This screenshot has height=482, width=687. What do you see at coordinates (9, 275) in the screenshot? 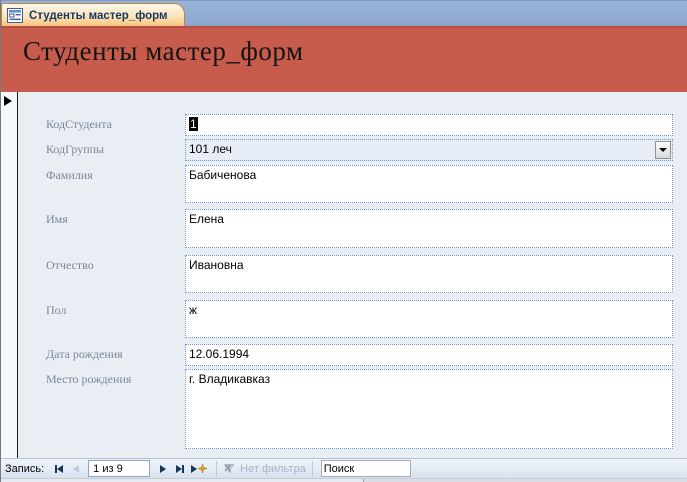
I see `record-selector-strip` at bounding box center [9, 275].